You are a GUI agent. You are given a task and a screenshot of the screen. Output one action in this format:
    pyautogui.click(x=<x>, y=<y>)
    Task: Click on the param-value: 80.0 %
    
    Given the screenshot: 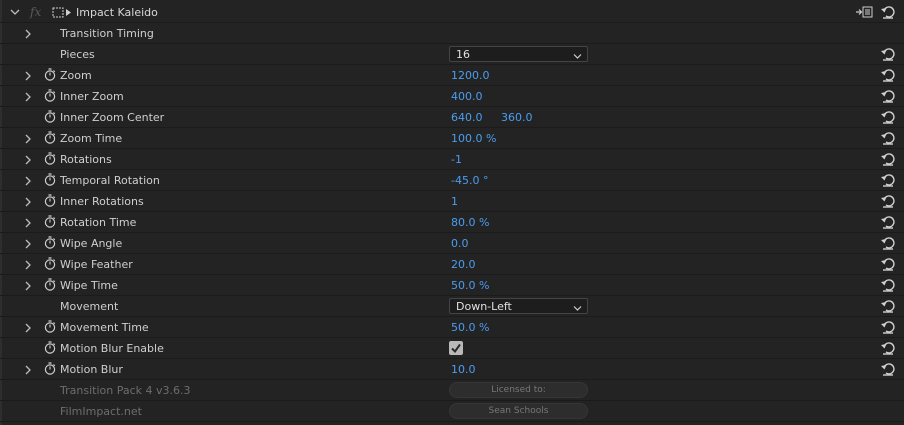 What is the action you would take?
    pyautogui.click(x=470, y=222)
    